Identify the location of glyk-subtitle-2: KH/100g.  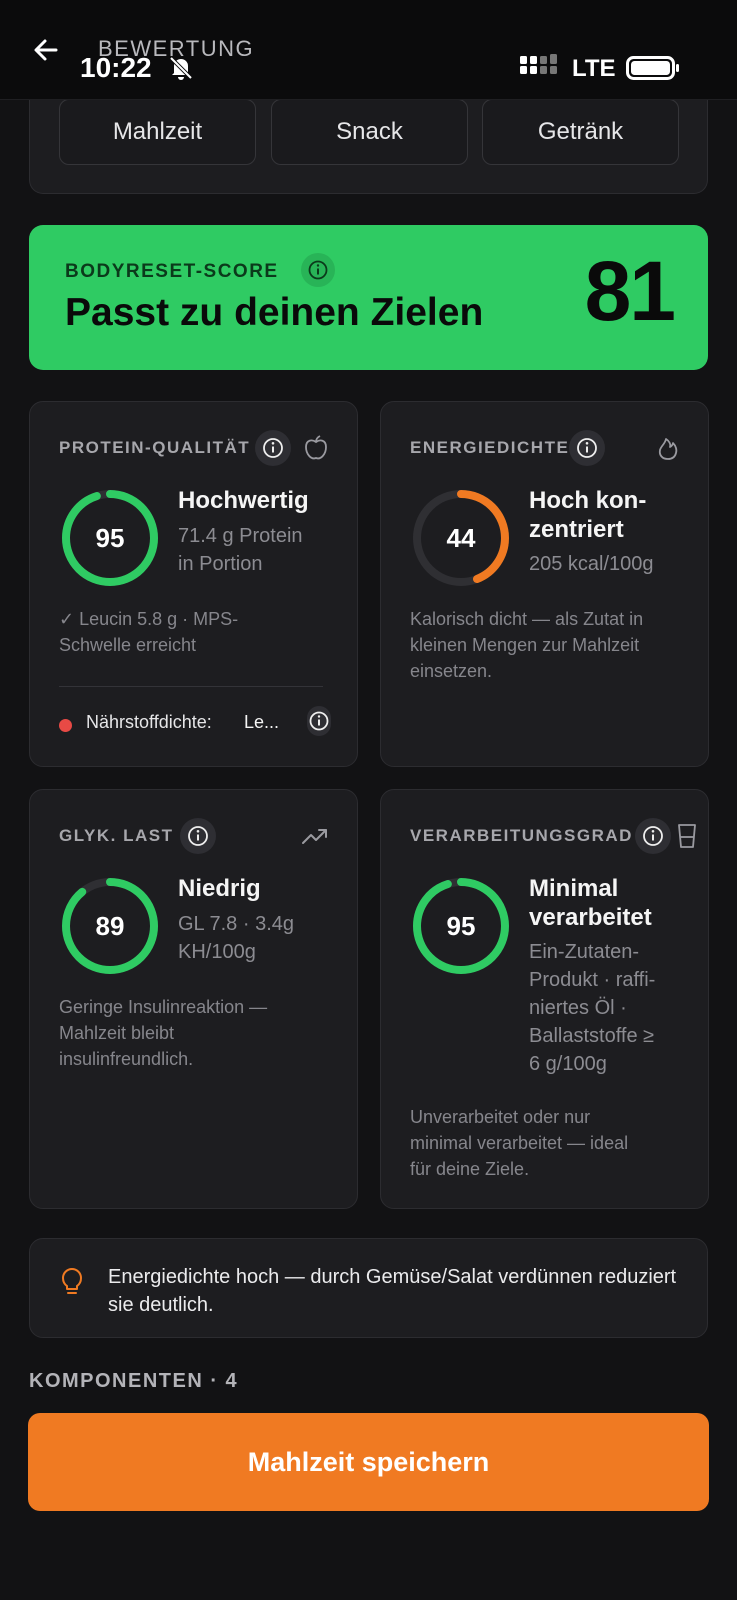
(217, 952).